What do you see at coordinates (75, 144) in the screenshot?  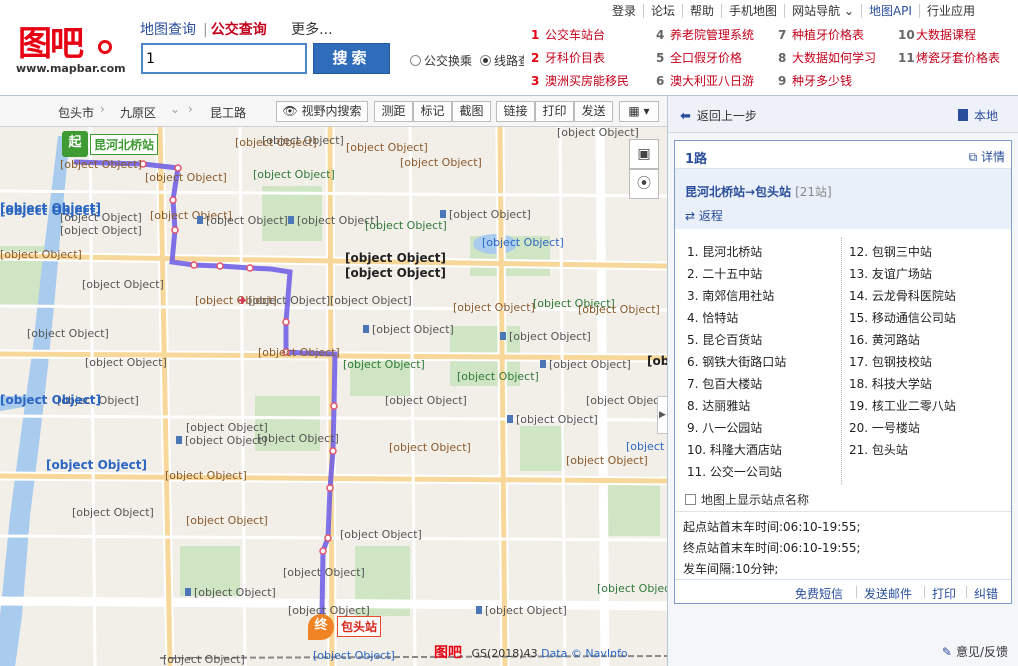 I see `start-marker-icon: 起` at bounding box center [75, 144].